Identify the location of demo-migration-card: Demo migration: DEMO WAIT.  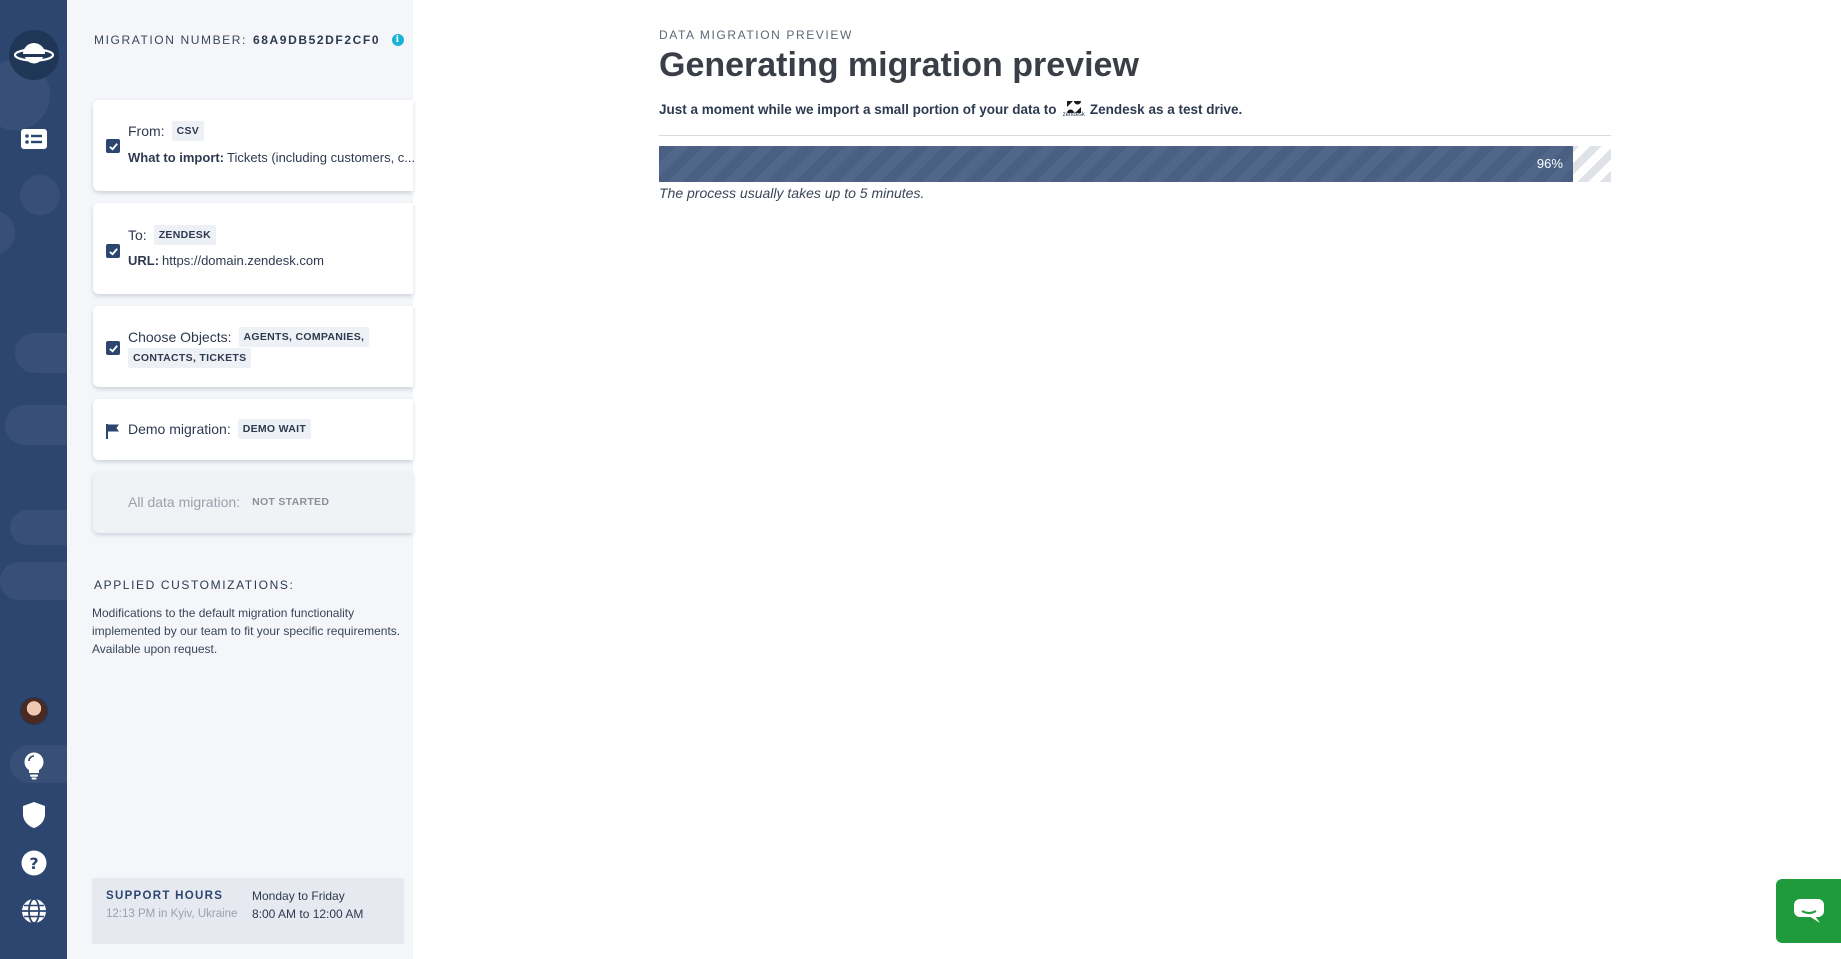
(253, 429).